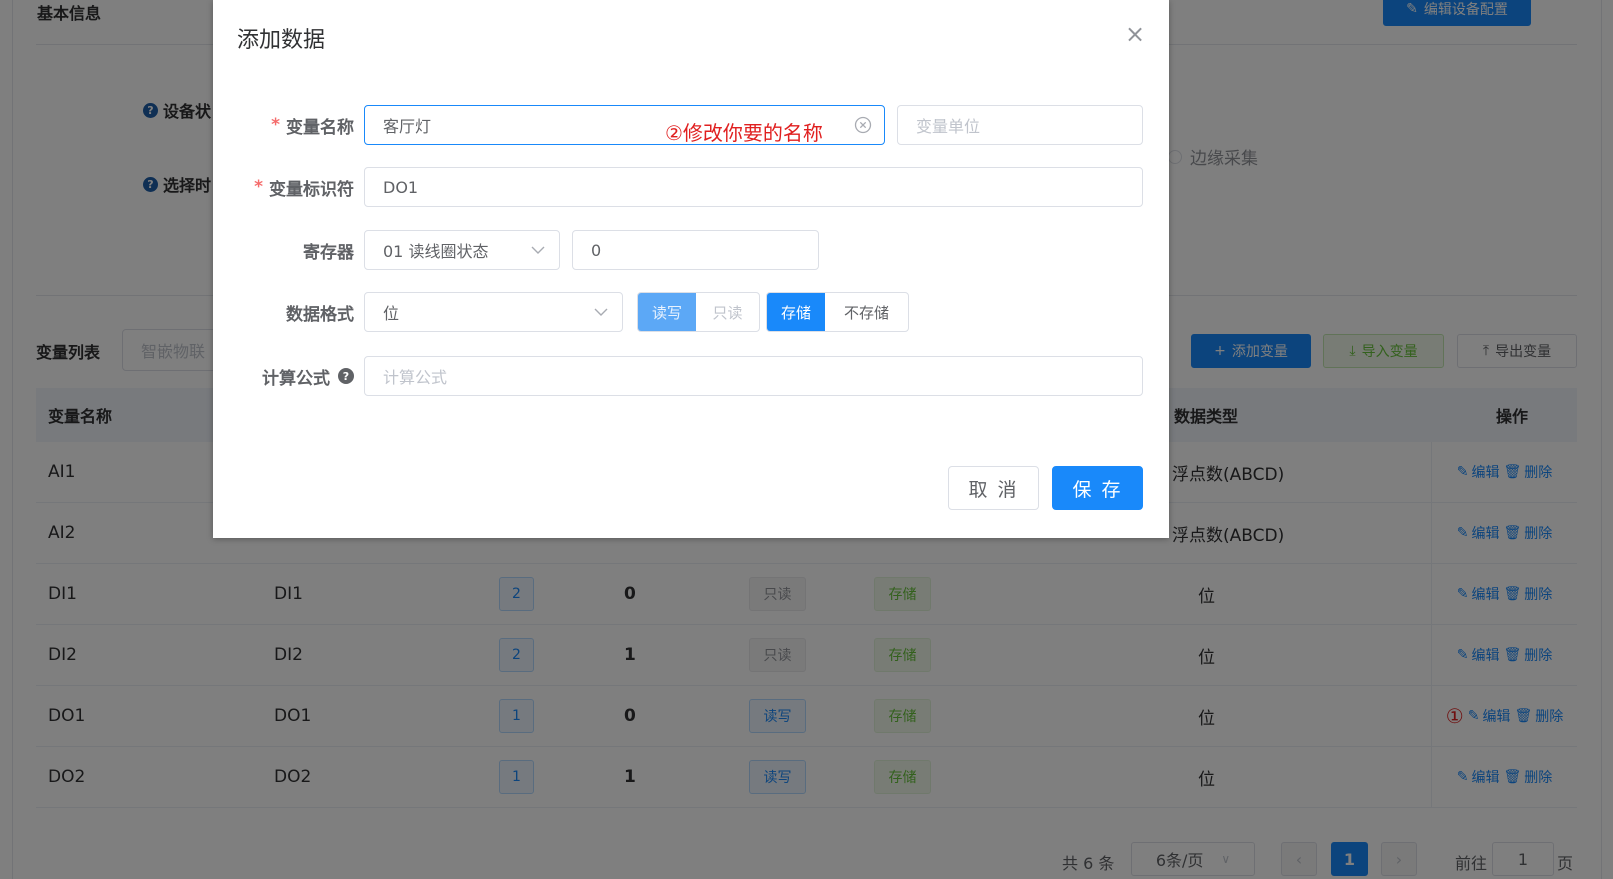  Describe the element at coordinates (308, 376) in the screenshot. I see `formula-label: 计算公式 ?` at that location.